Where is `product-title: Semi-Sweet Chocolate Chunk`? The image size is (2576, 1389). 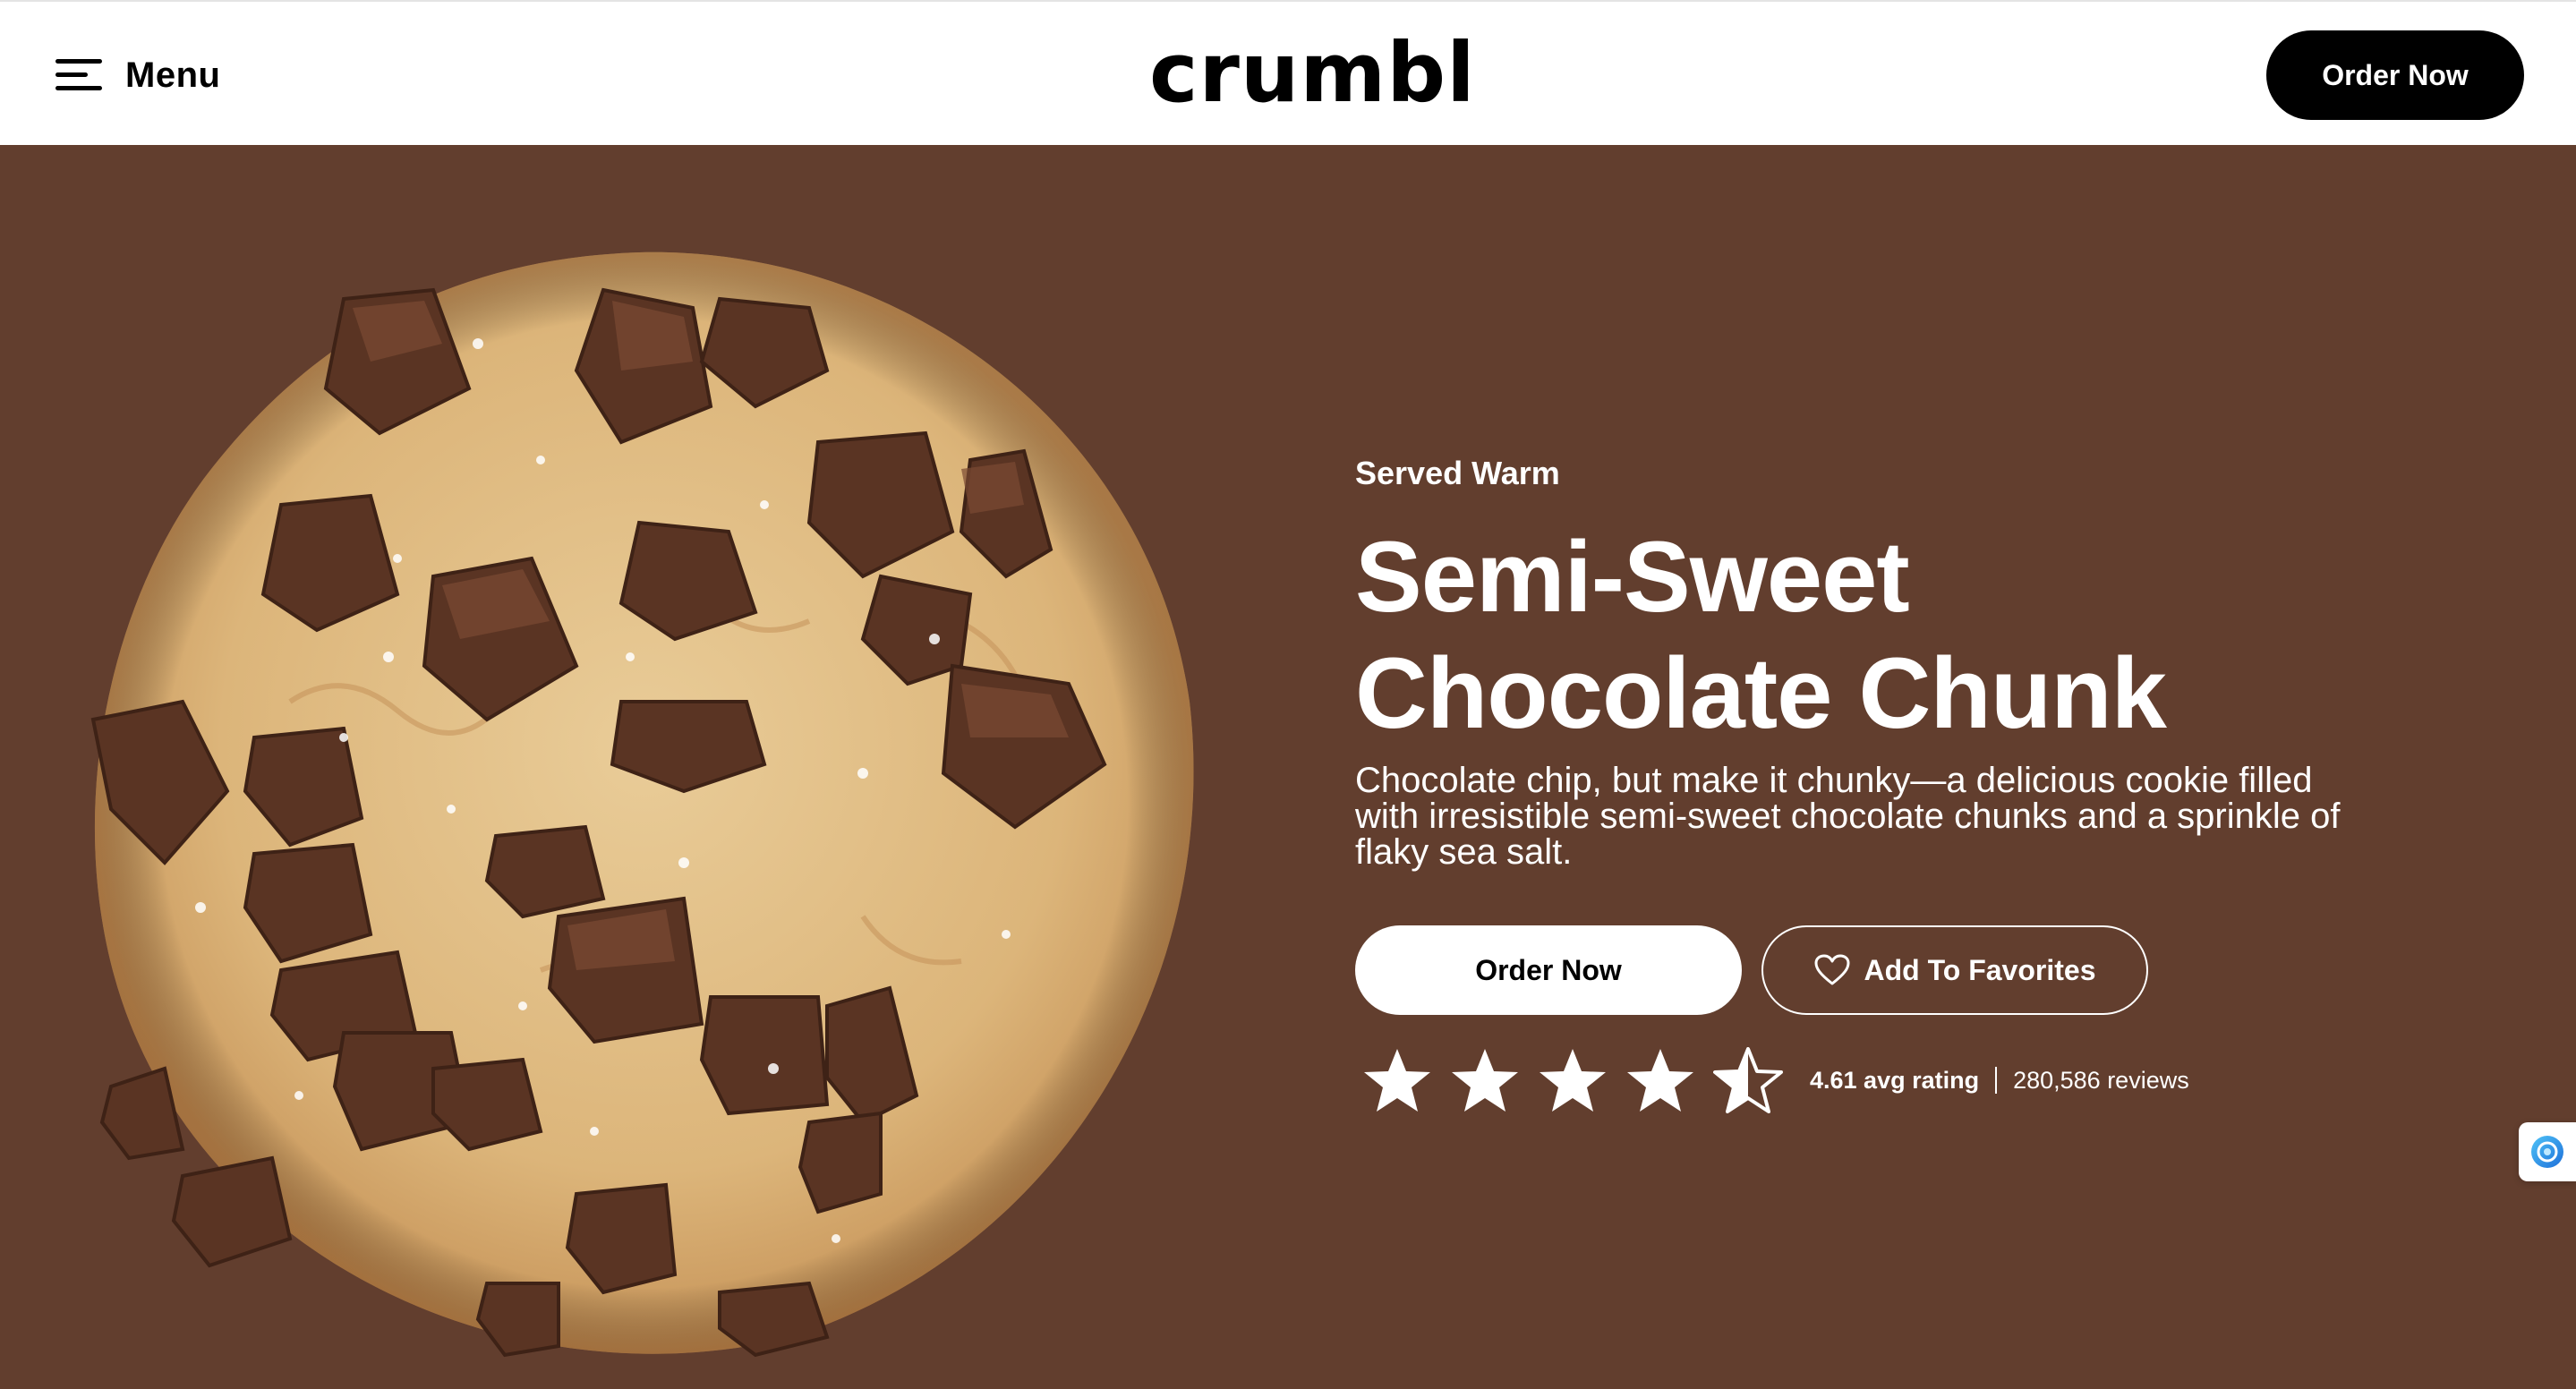
product-title: Semi-Sweet Chocolate Chunk is located at coordinates (1847, 635).